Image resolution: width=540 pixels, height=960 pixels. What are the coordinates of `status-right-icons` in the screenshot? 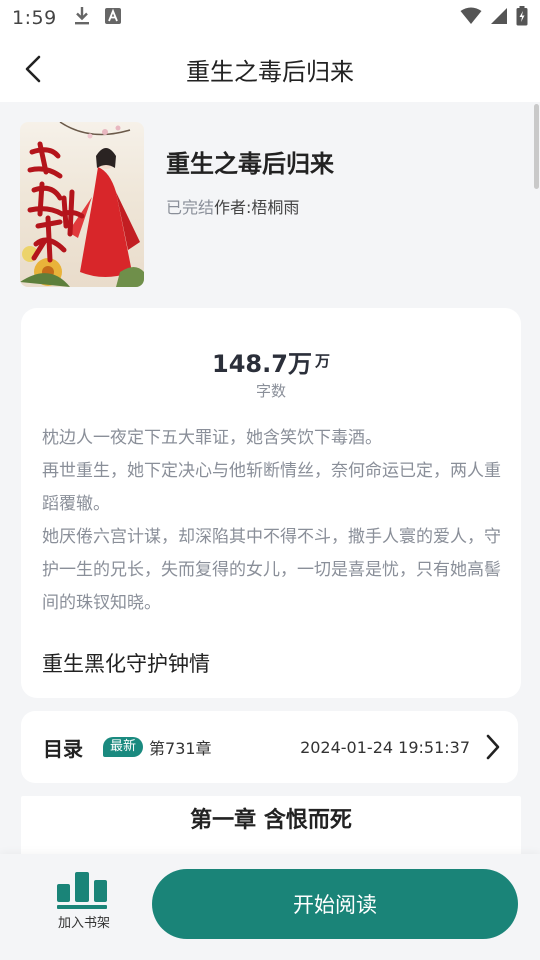 It's located at (494, 18).